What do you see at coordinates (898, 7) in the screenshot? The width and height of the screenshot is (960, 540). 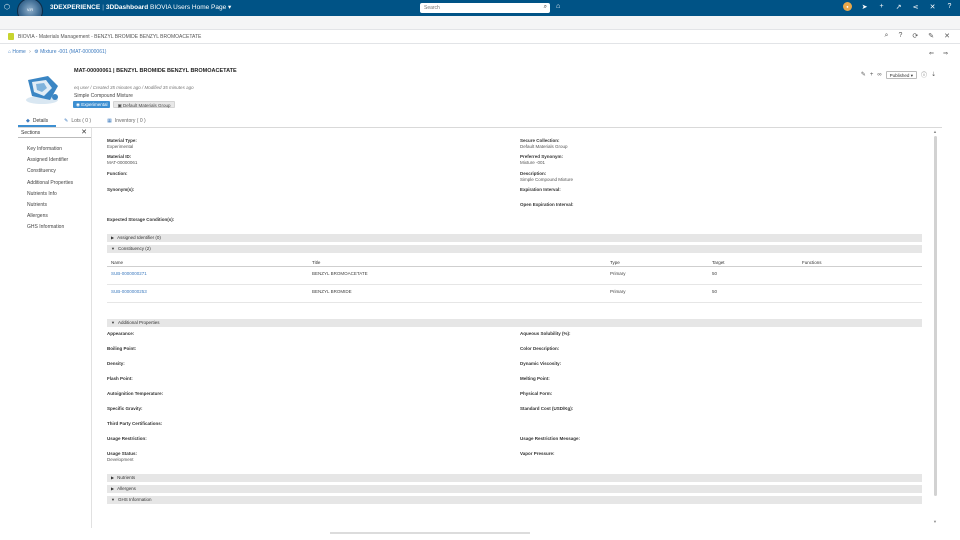 I see `forward-icon: ↗` at bounding box center [898, 7].